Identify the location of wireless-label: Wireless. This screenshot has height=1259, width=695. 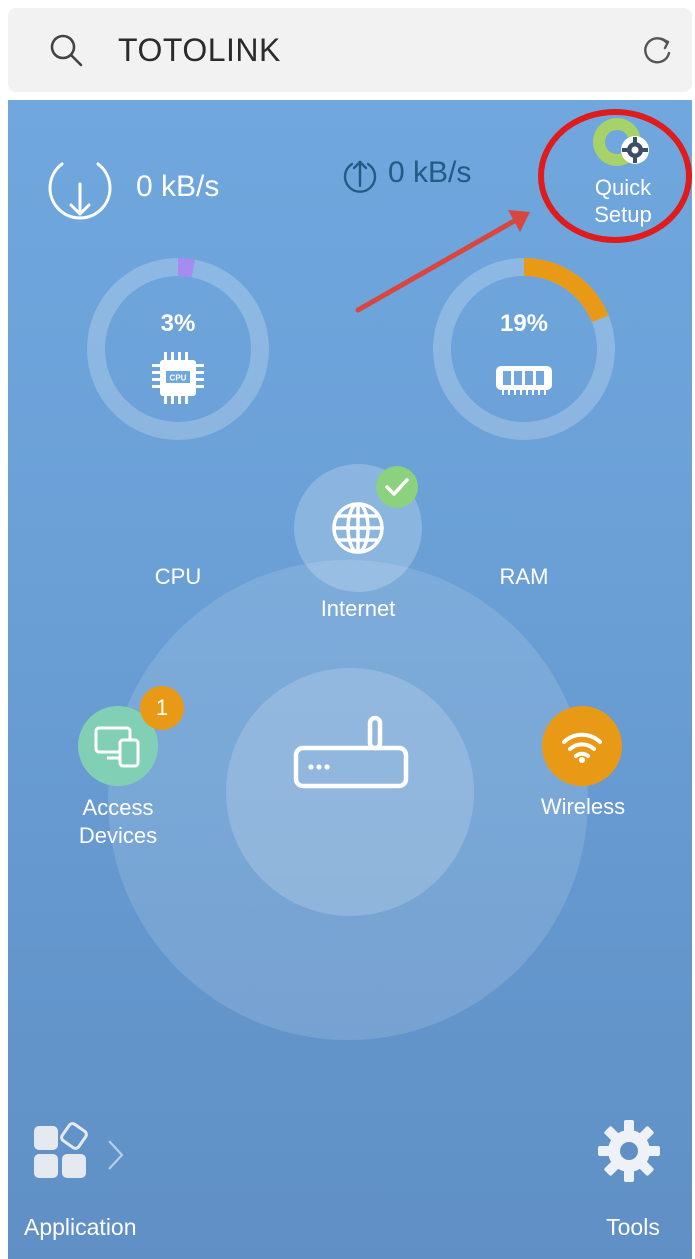
(583, 806).